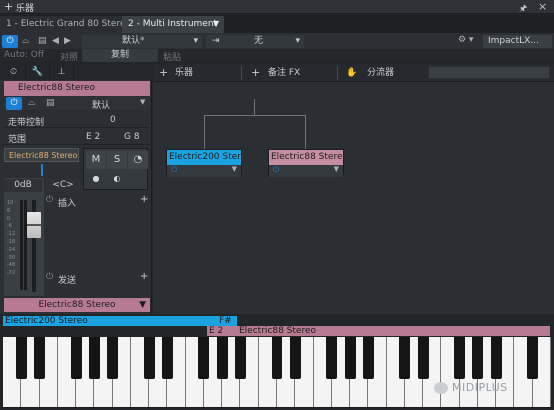 Image resolution: width=554 pixels, height=410 pixels. I want to click on scale-tick: -6, so click(9, 226).